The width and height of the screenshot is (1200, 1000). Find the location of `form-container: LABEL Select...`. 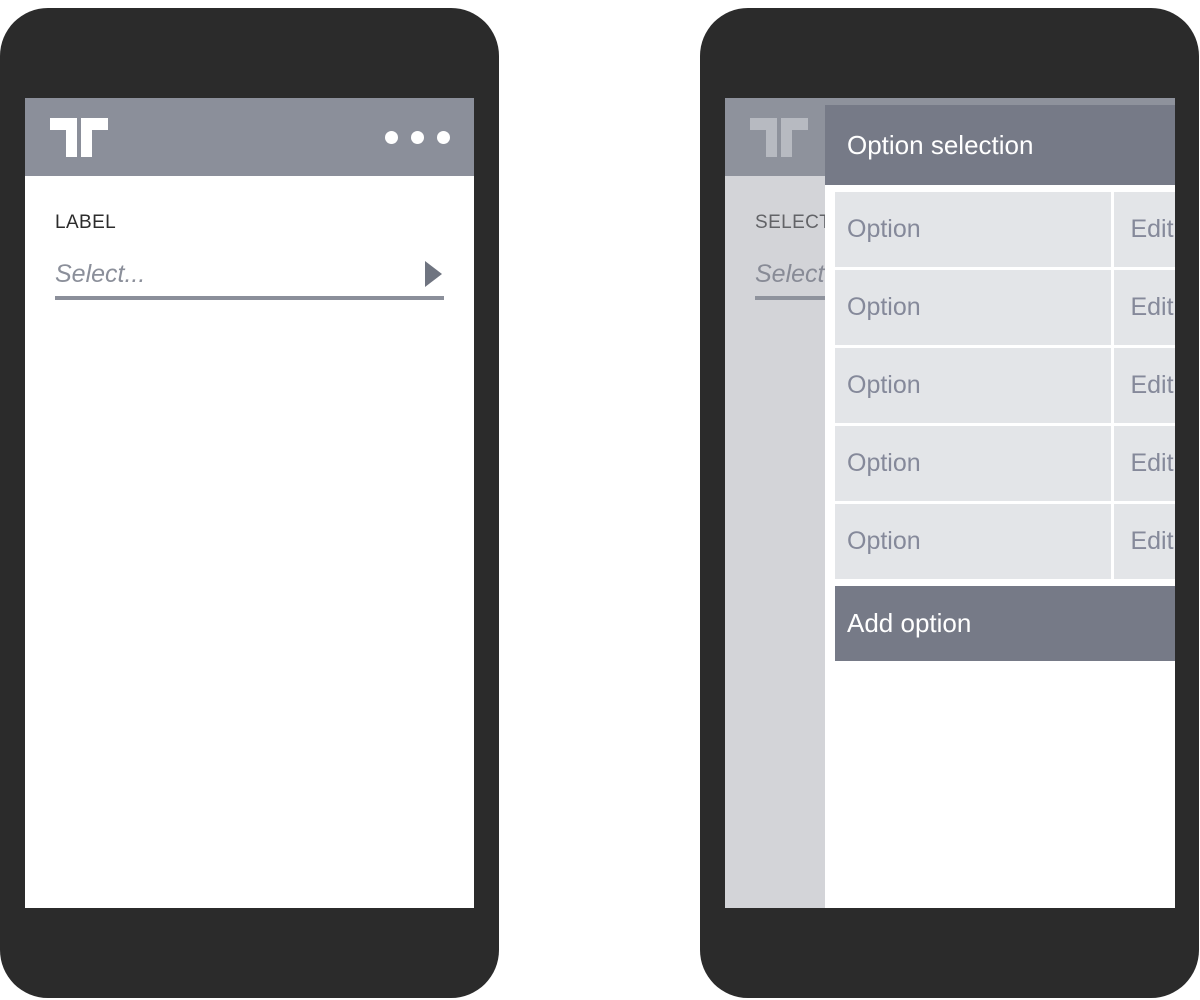

form-container: LABEL Select... is located at coordinates (249, 238).